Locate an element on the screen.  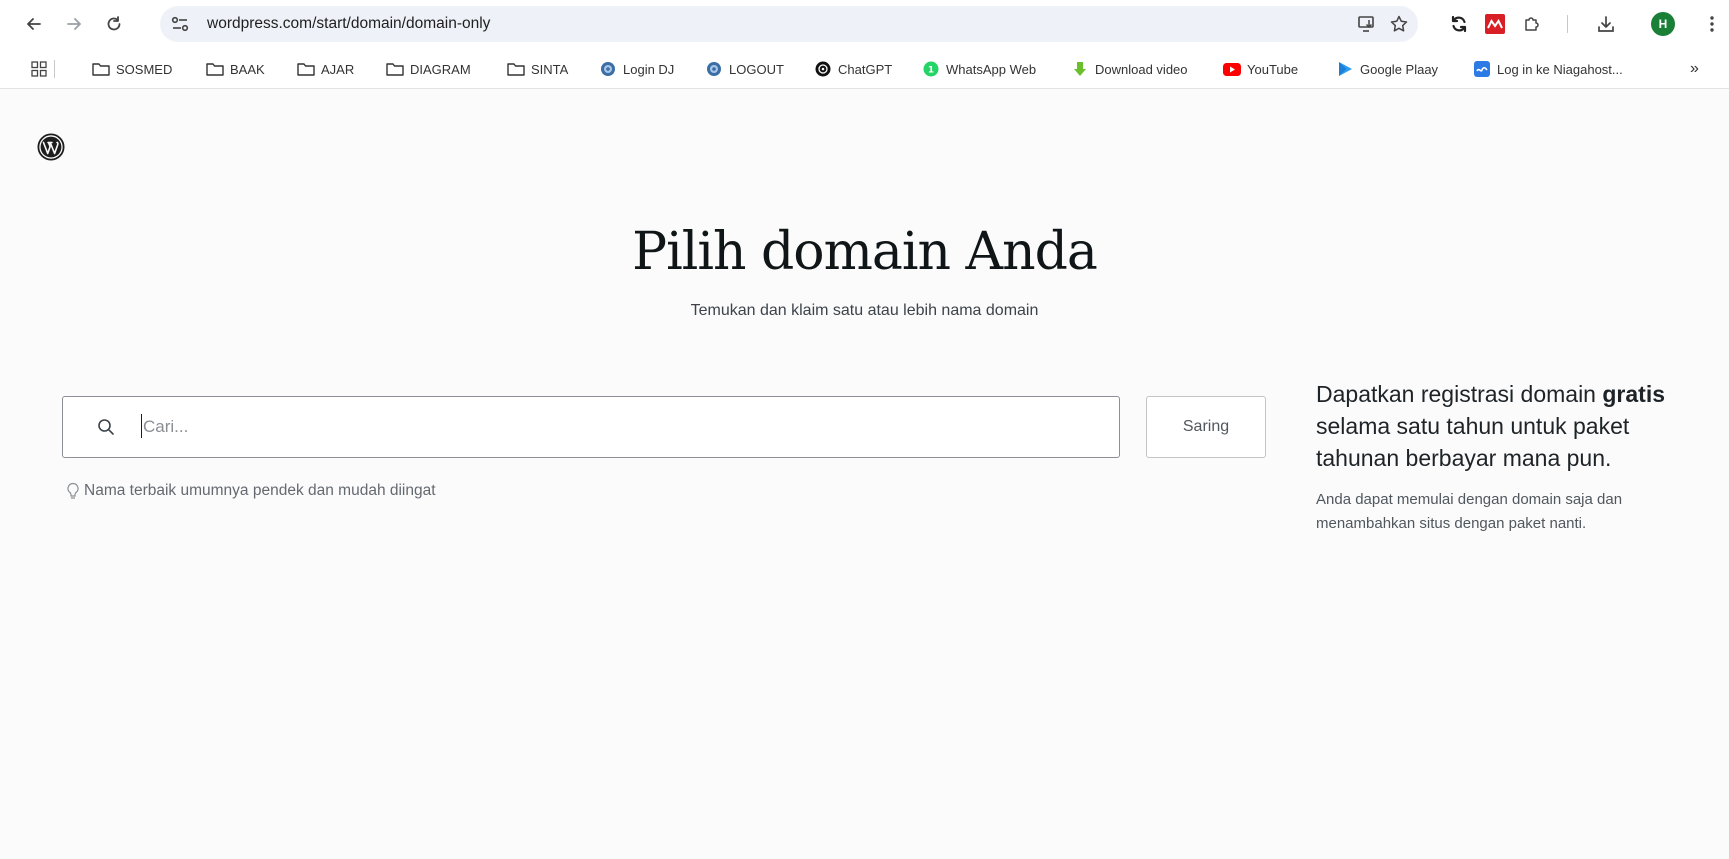
browser-toolbar: wordpress.com/start/domain/domain-only H is located at coordinates (864, 24).